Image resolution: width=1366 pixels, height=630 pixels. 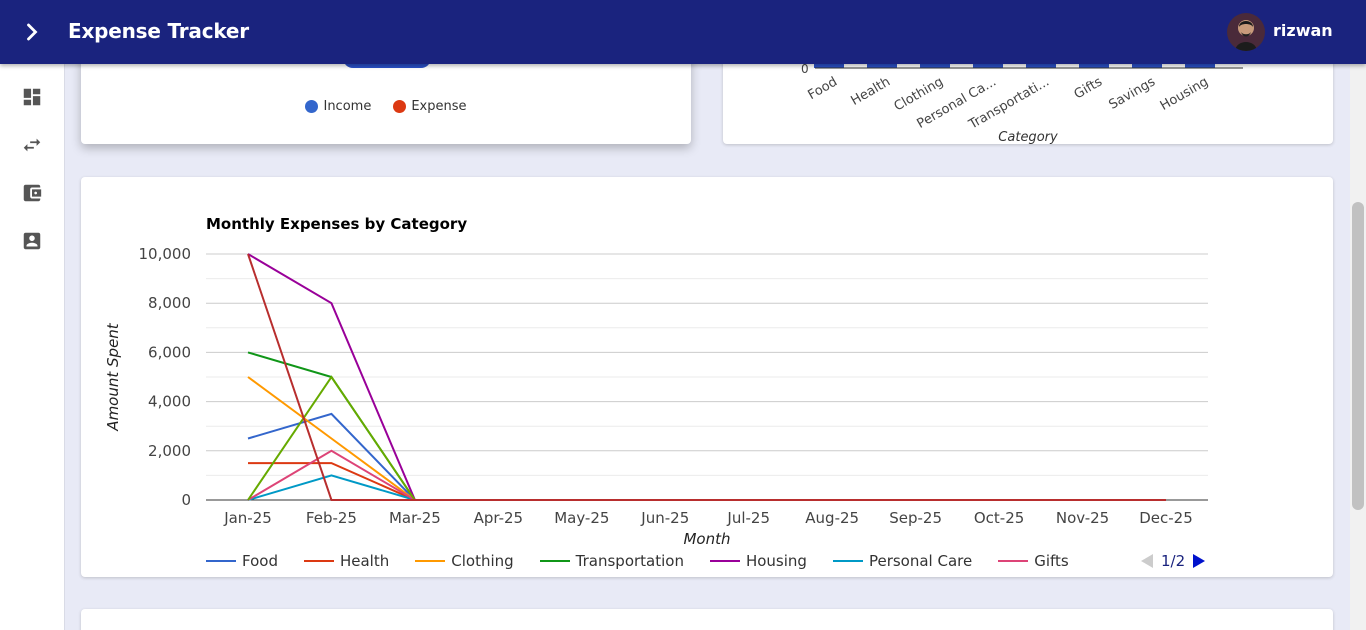 What do you see at coordinates (32, 193) in the screenshot?
I see `wallet-icon` at bounding box center [32, 193].